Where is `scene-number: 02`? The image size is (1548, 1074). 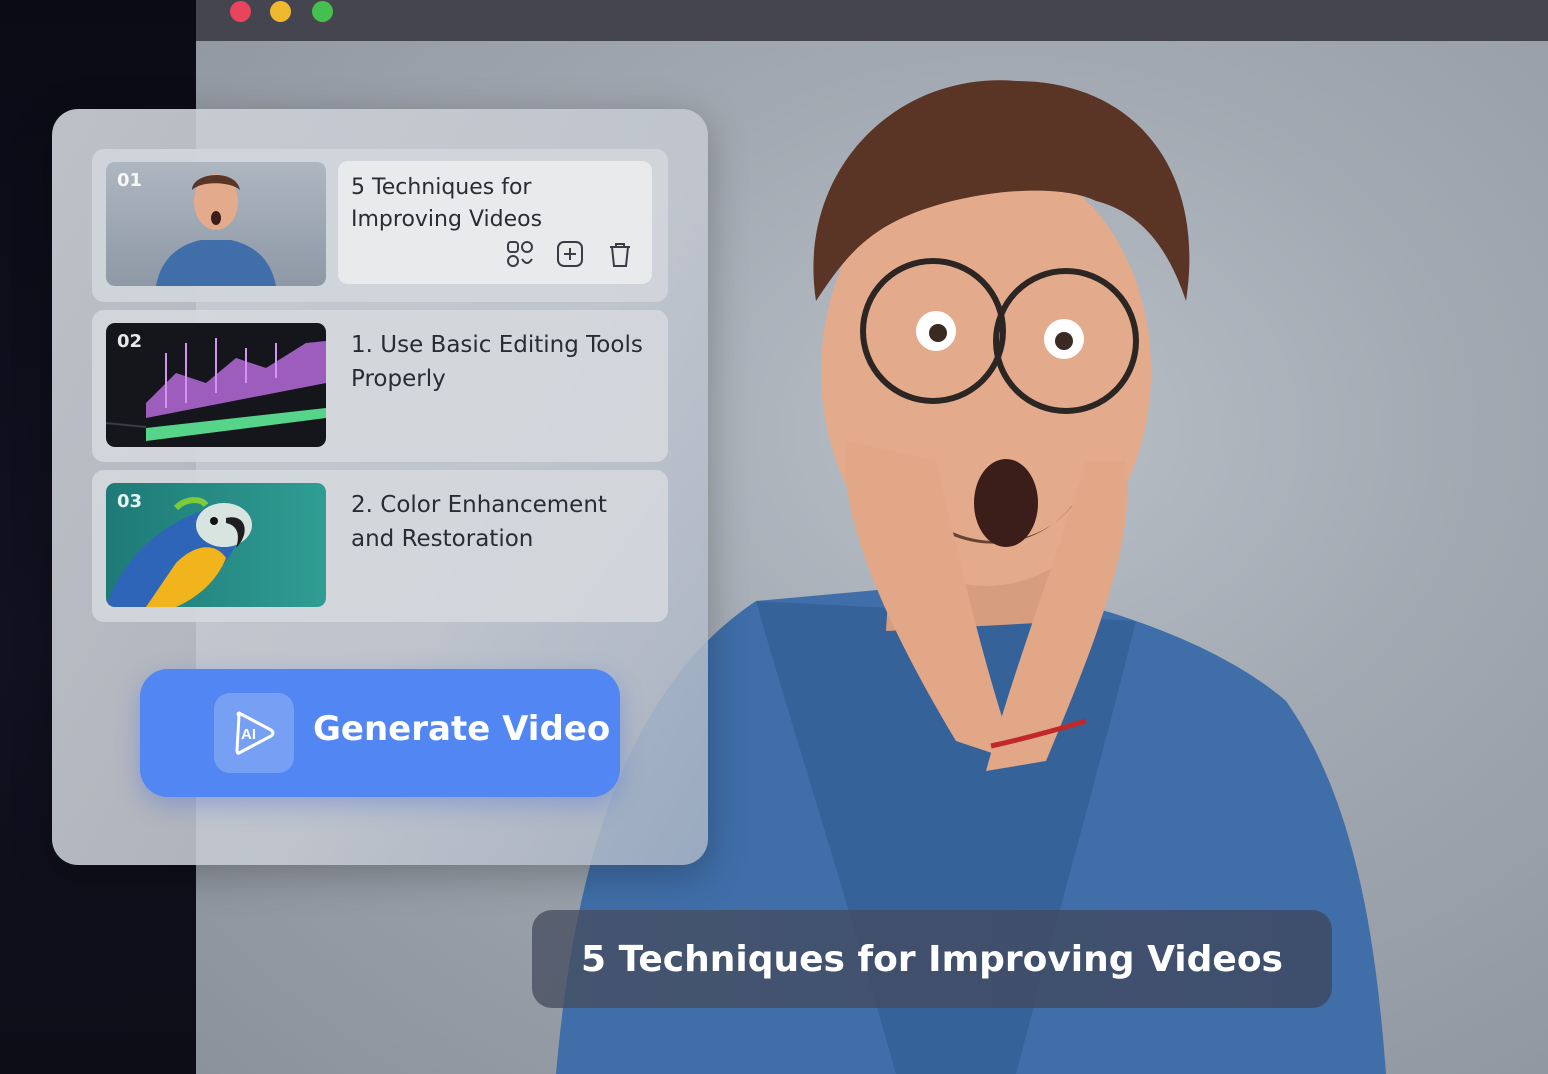
scene-number: 02 is located at coordinates (130, 341).